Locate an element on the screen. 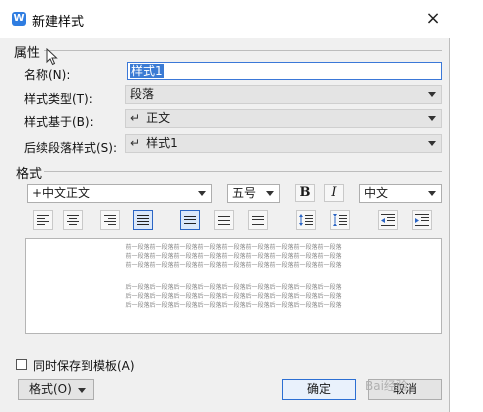 This screenshot has height=412, width=483. next-paragraph-style-label: 后续段落样式(S): is located at coordinates (71, 148).